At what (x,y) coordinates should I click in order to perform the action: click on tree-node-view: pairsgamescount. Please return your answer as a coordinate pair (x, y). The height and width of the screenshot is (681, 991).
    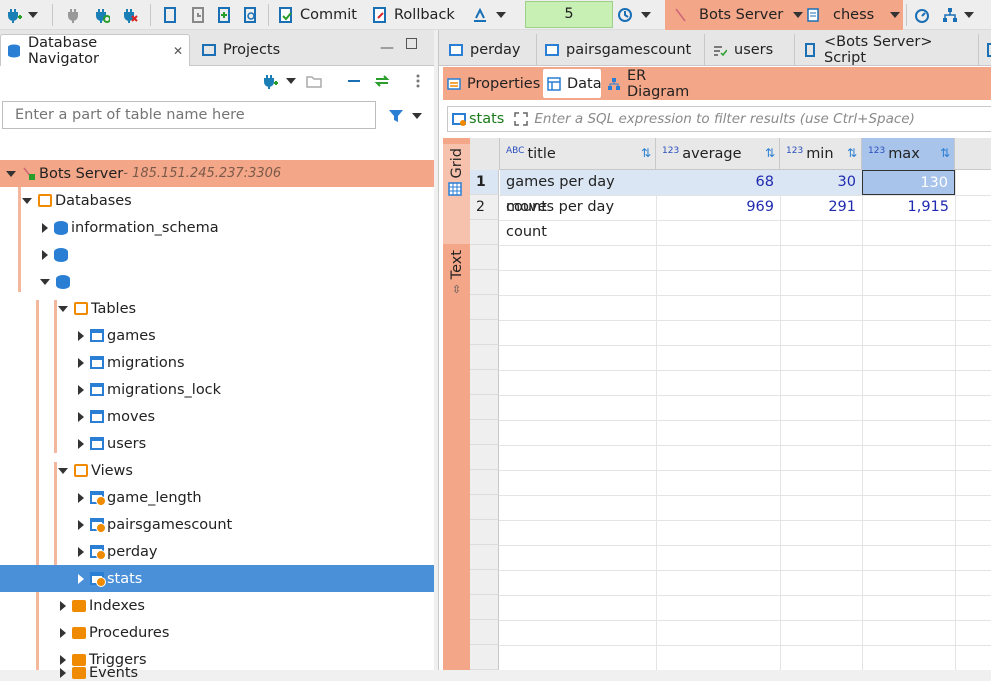
    Looking at the image, I should click on (217, 524).